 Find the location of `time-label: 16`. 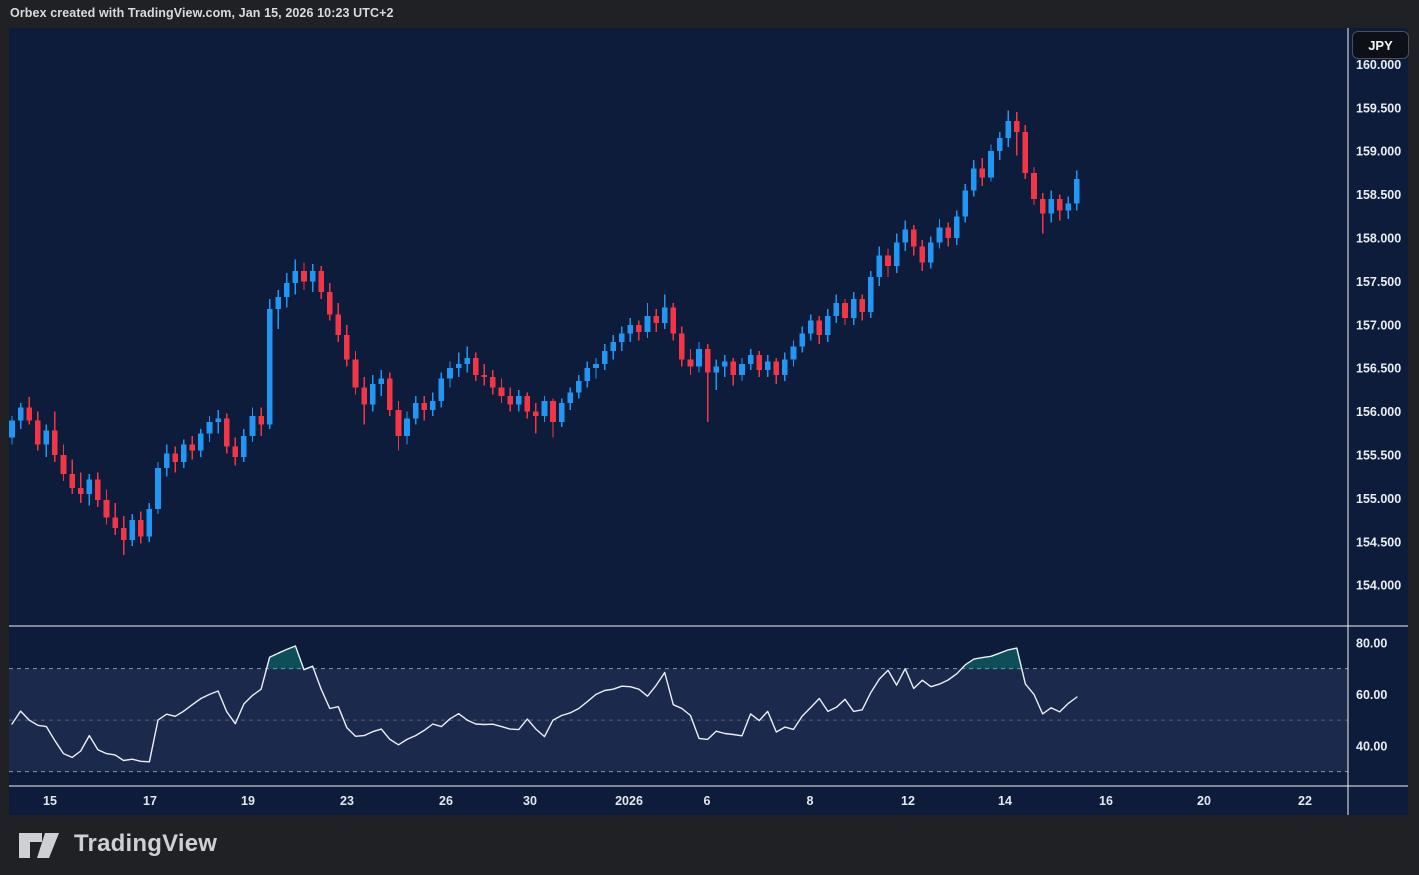

time-label: 16 is located at coordinates (1106, 801).